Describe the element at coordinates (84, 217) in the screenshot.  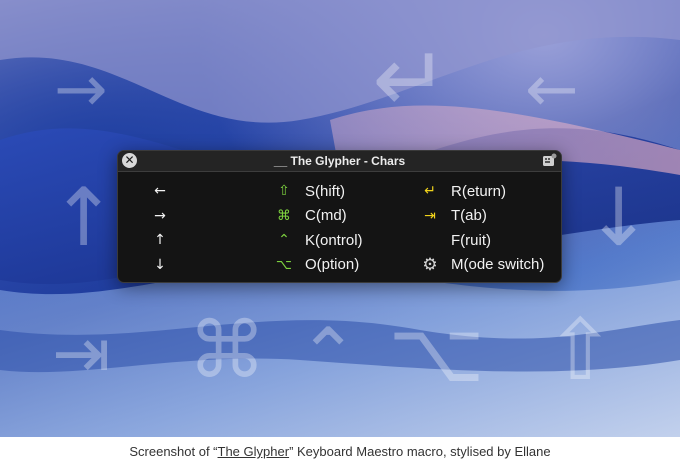
I see `bg-up-arrow-icon: ↑` at that location.